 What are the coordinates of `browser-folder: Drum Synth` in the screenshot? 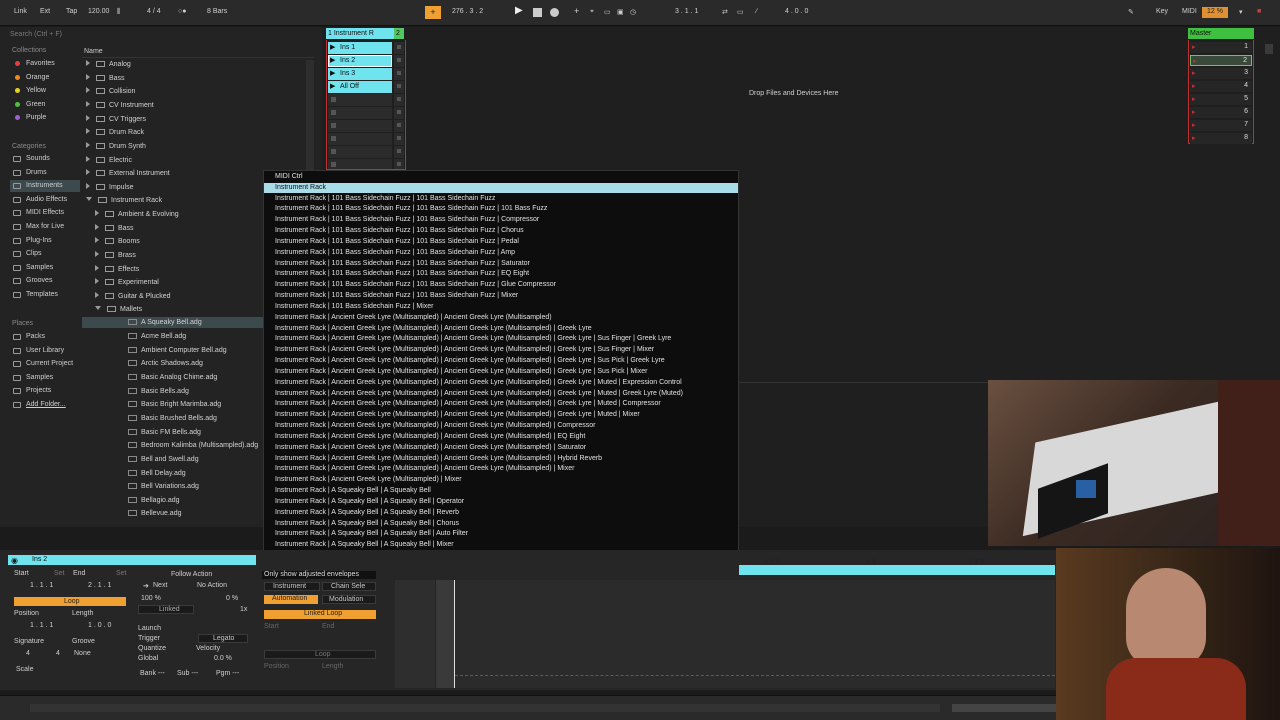 It's located at (116, 145).